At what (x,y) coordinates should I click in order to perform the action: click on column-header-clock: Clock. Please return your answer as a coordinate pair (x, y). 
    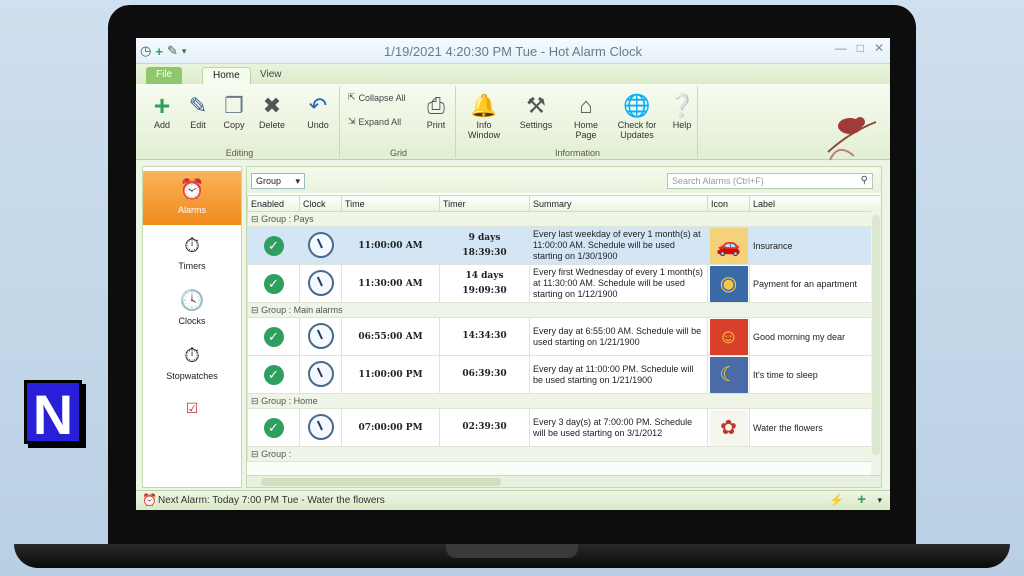
    Looking at the image, I should click on (320, 203).